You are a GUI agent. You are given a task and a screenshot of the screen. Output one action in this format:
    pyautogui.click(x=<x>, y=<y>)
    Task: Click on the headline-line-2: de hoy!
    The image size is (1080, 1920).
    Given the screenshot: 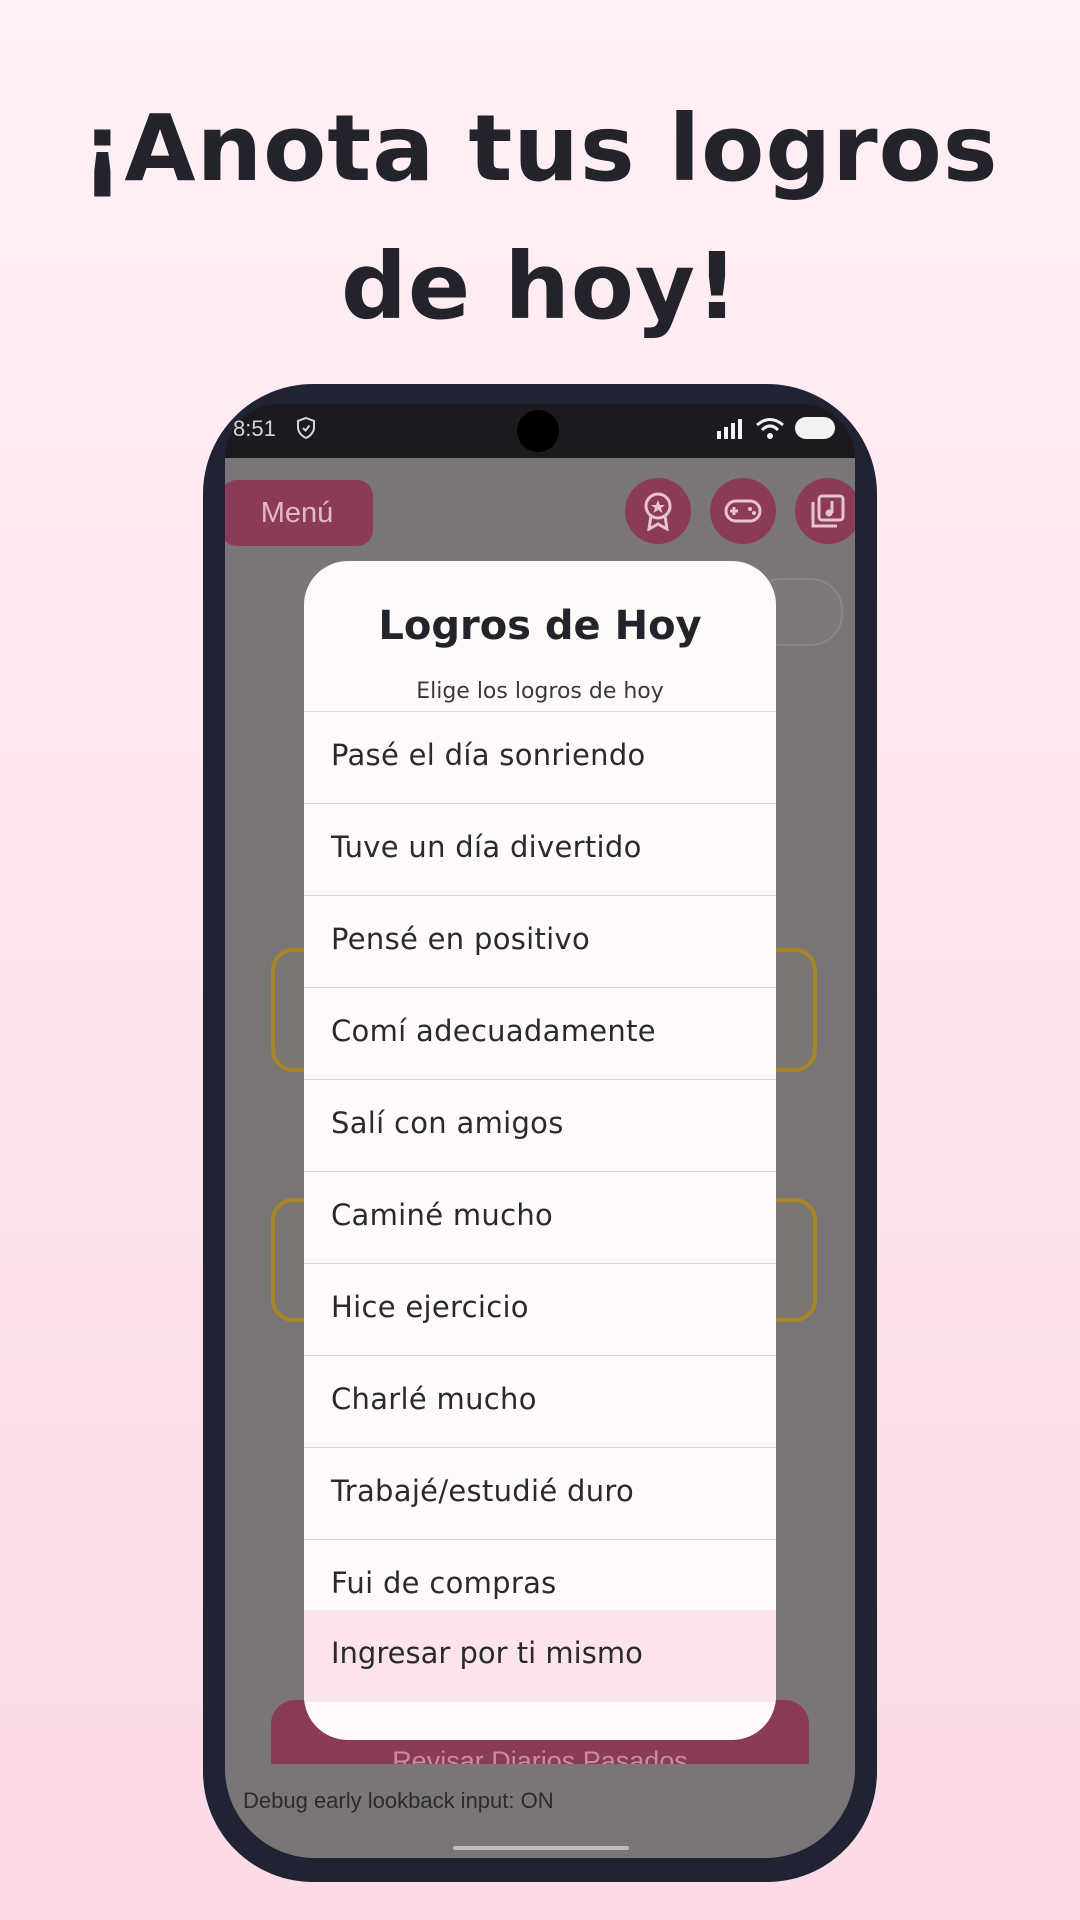 What is the action you would take?
    pyautogui.click(x=540, y=286)
    